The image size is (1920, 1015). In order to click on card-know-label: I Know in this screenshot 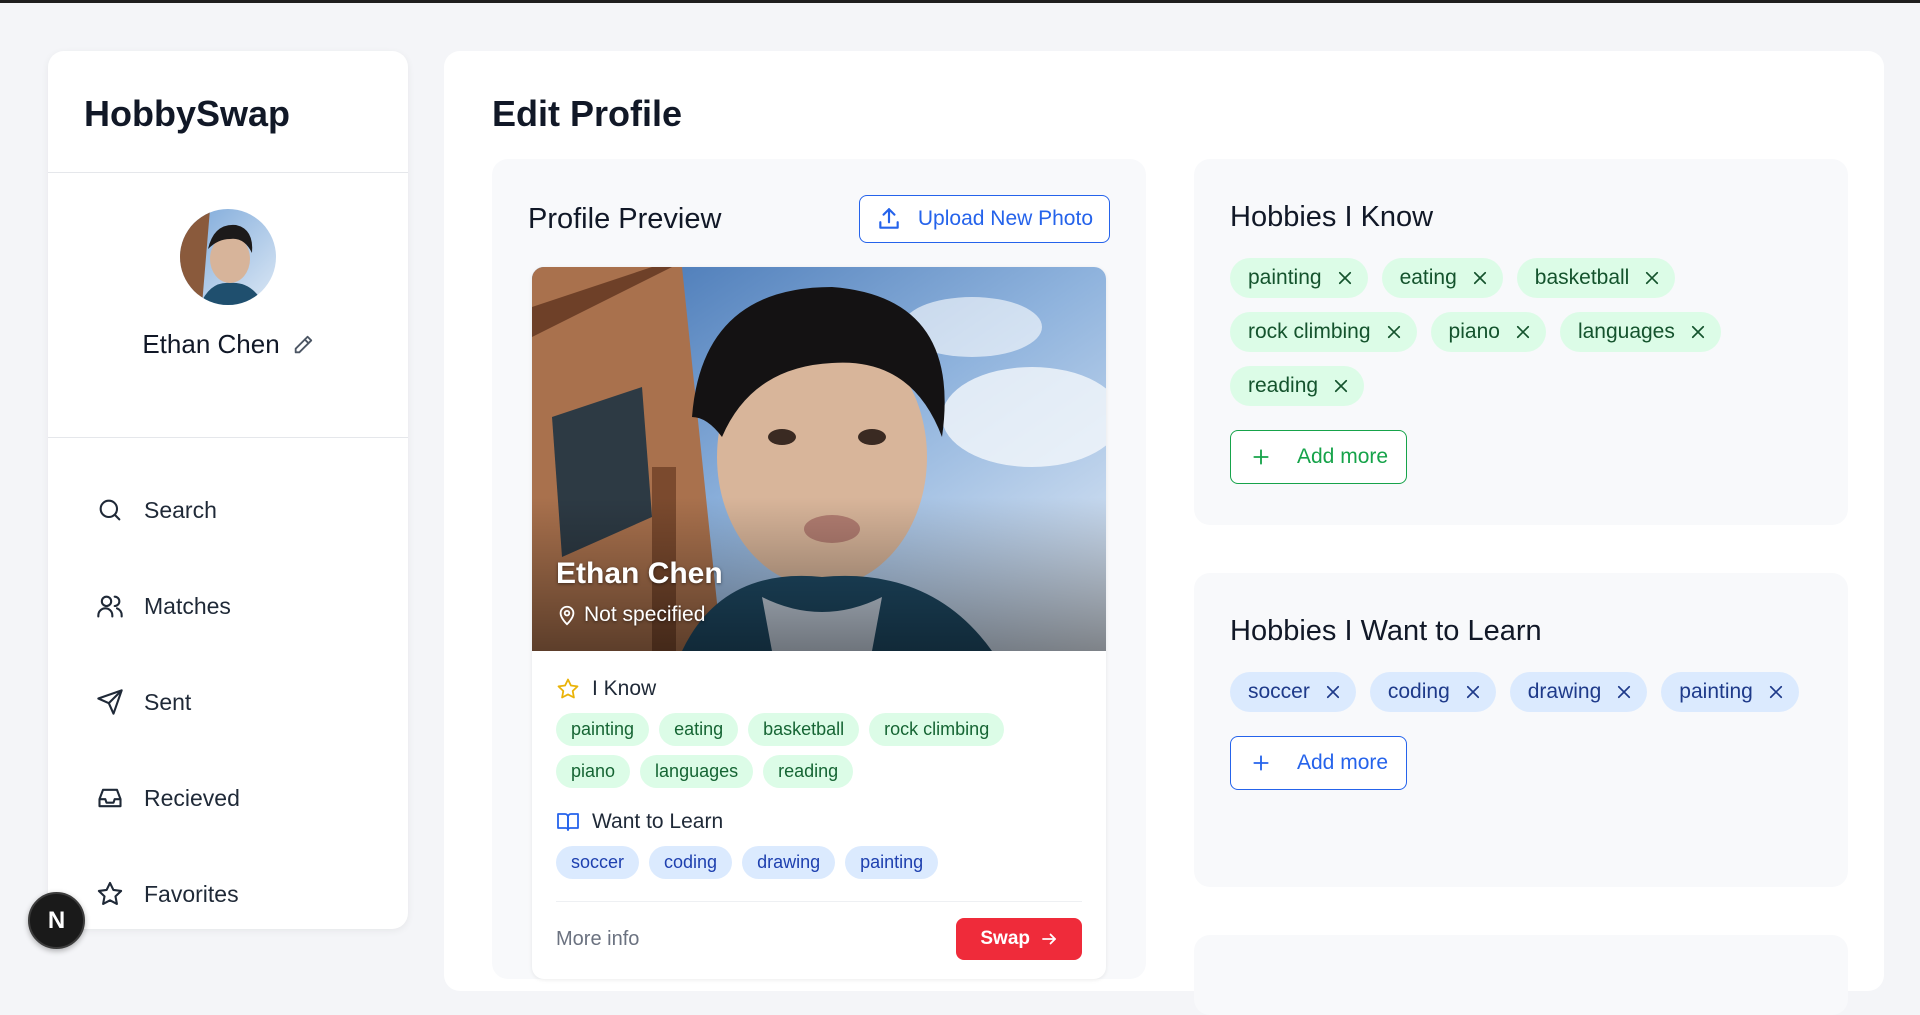, I will do `click(624, 688)`.